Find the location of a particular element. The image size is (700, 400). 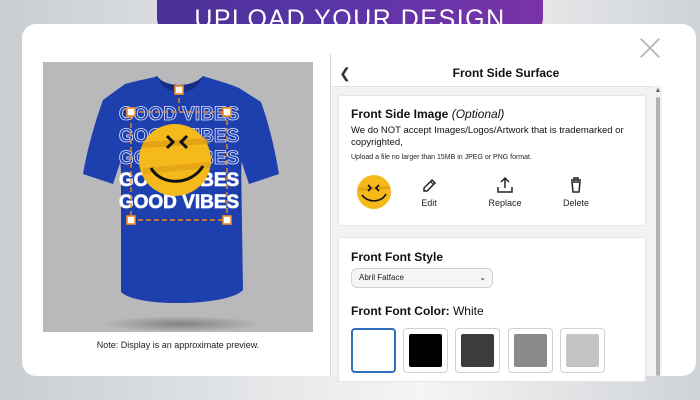

delete-label: Delete is located at coordinates (575, 203).